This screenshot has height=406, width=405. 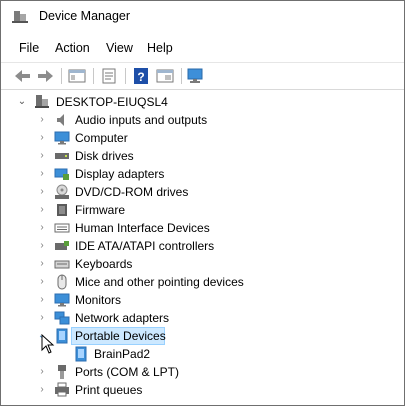 I want to click on tree-item-mice: › Mice and other pointing devices, so click(x=202, y=282).